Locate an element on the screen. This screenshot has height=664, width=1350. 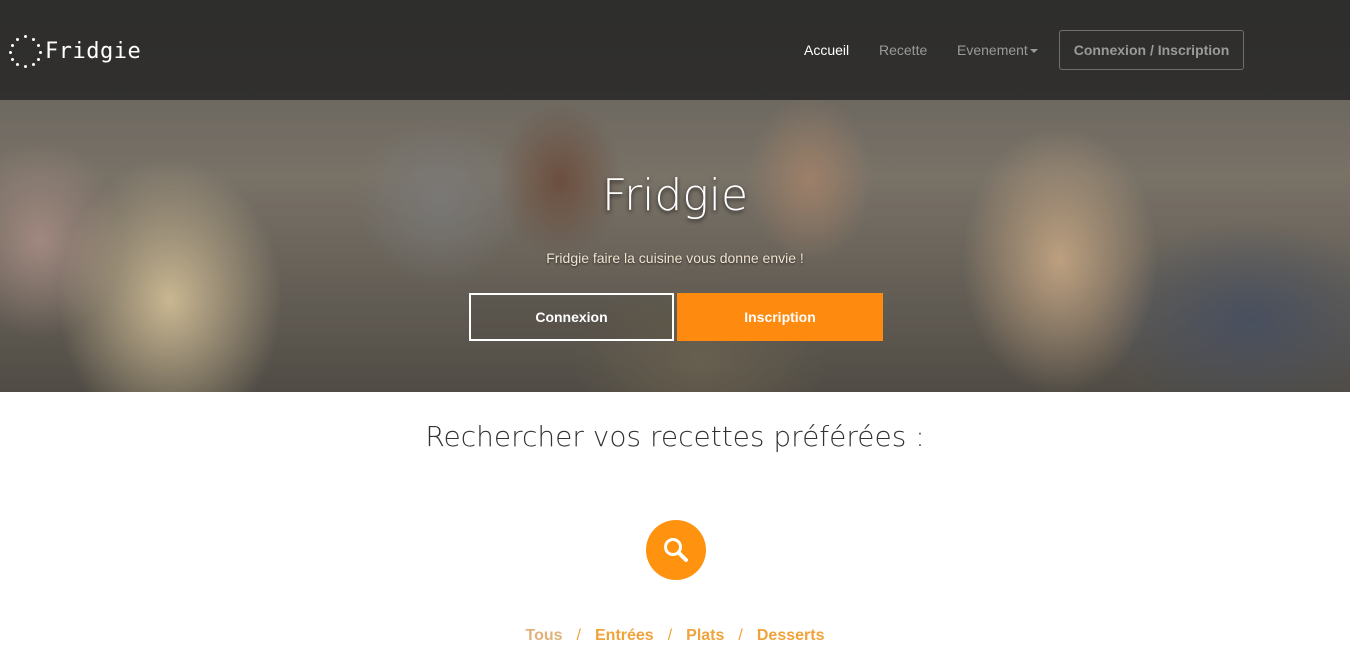
nav-item-recette: Recette is located at coordinates (903, 50).